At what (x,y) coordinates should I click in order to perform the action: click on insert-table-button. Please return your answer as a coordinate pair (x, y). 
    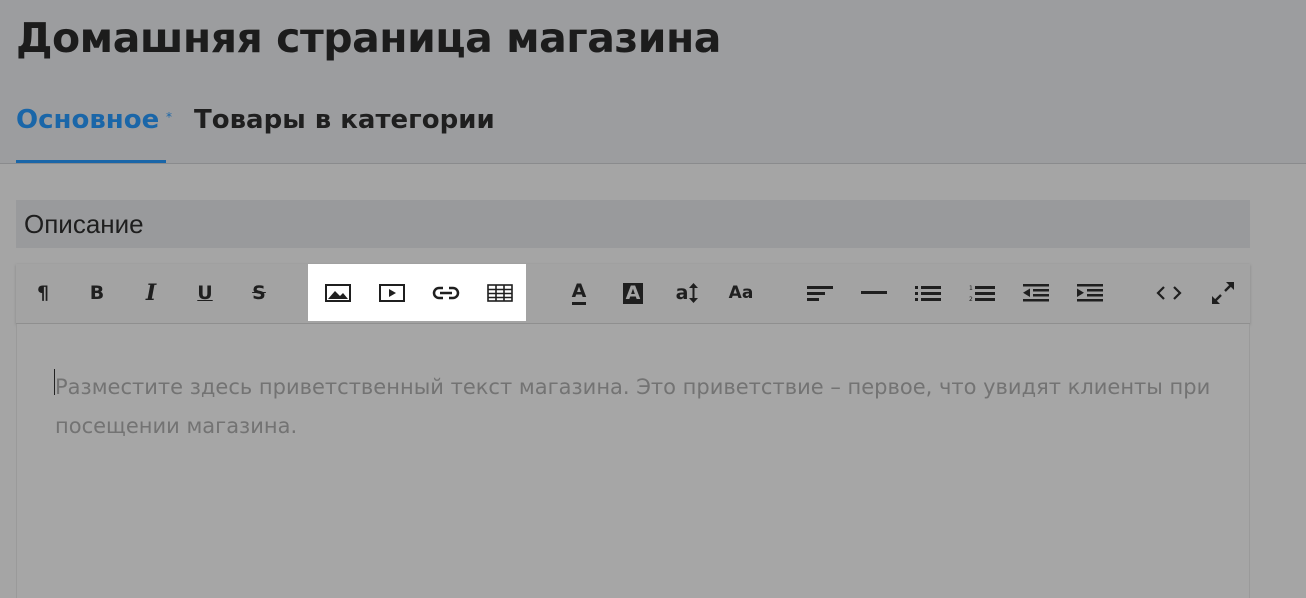
    Looking at the image, I should click on (500, 293).